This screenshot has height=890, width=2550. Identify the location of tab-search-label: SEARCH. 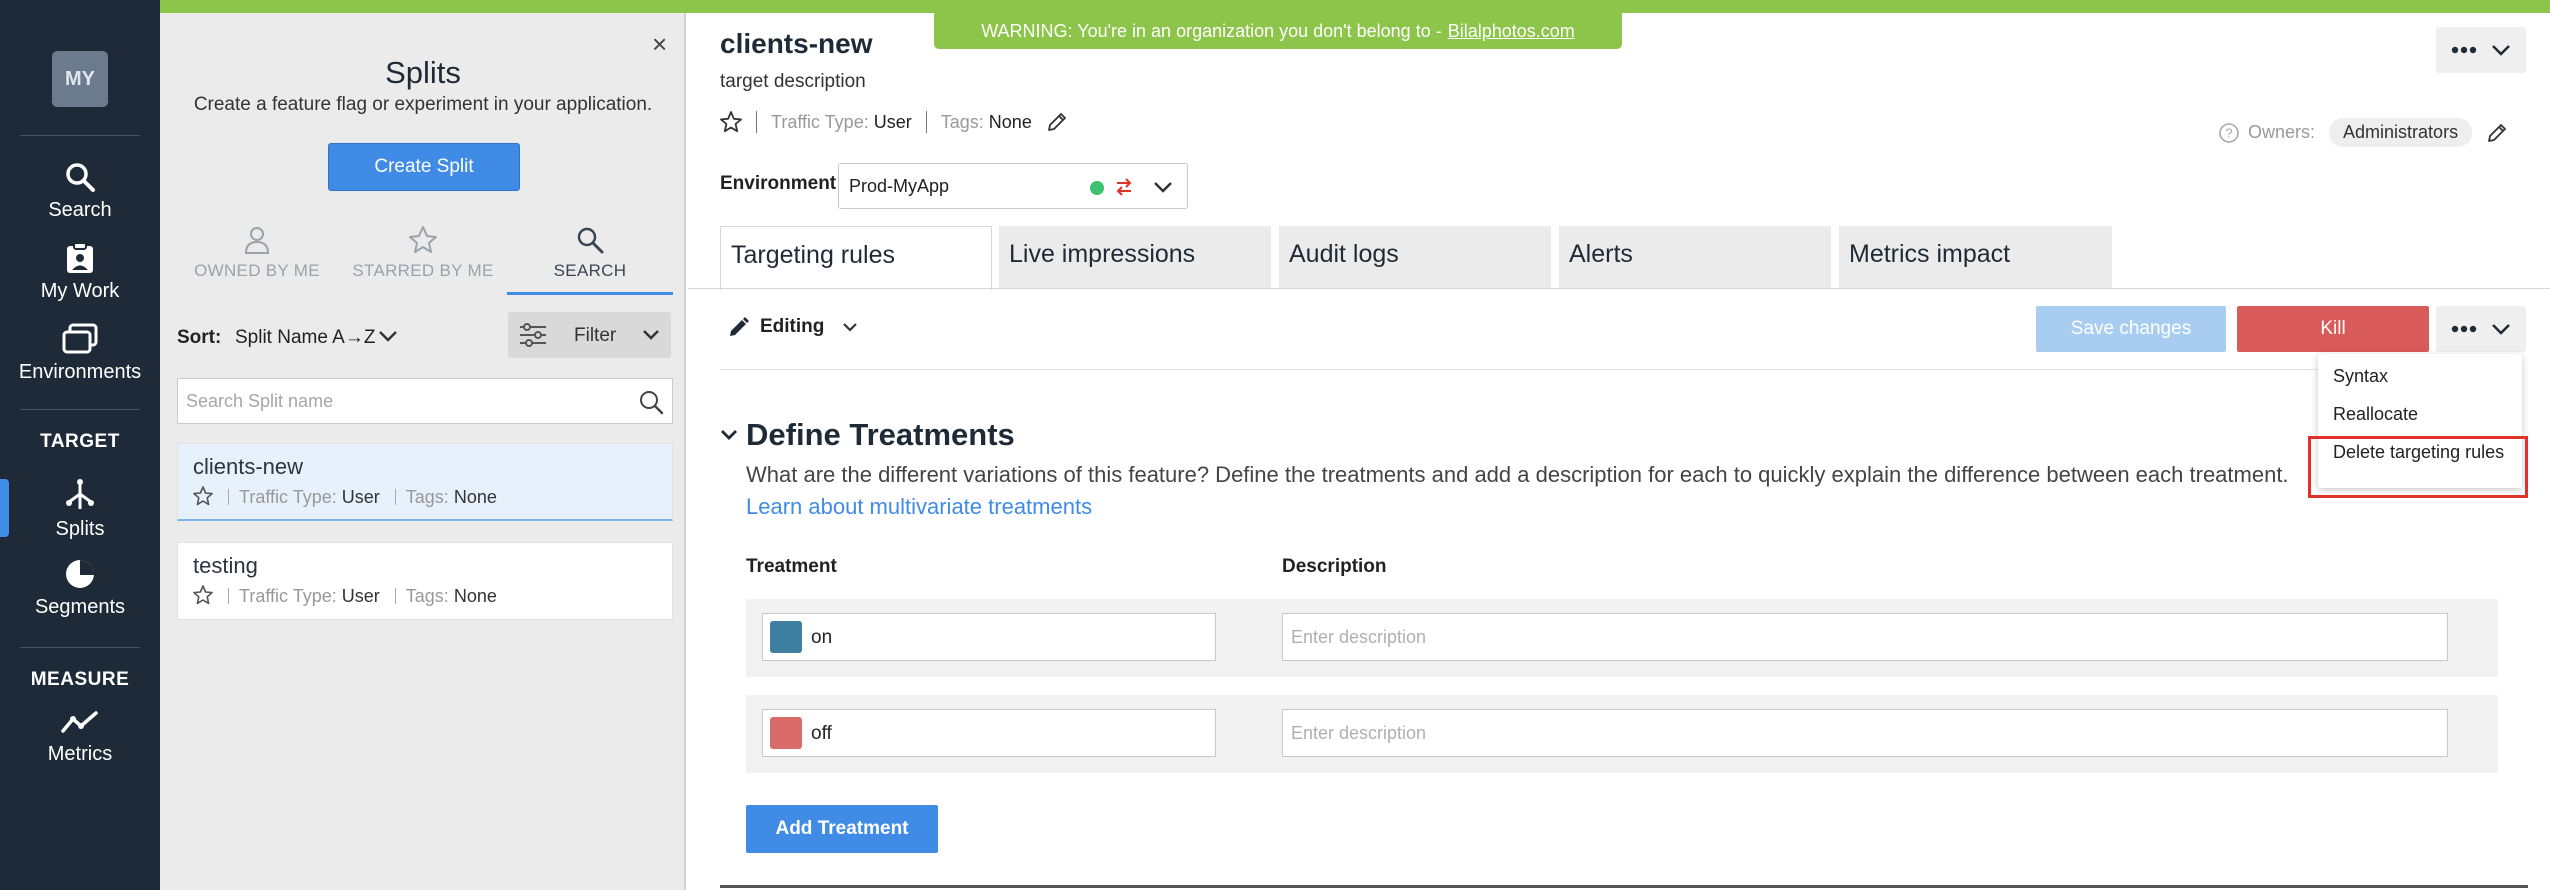
(590, 270).